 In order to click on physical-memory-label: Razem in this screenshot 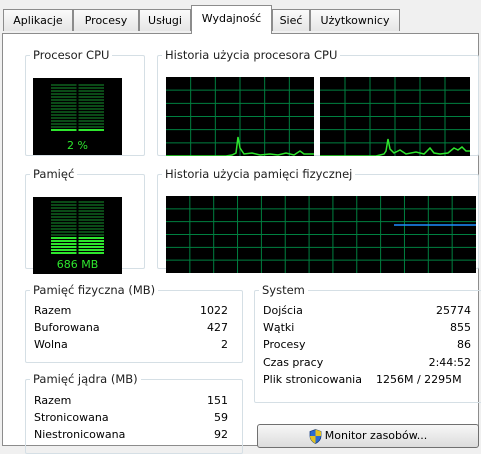, I will do `click(53, 310)`.